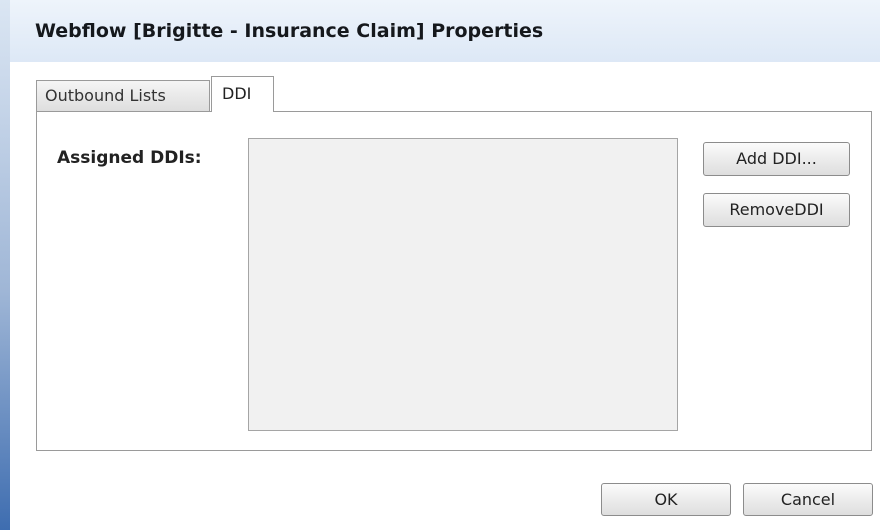  I want to click on tab-ddi: DDI, so click(242, 94).